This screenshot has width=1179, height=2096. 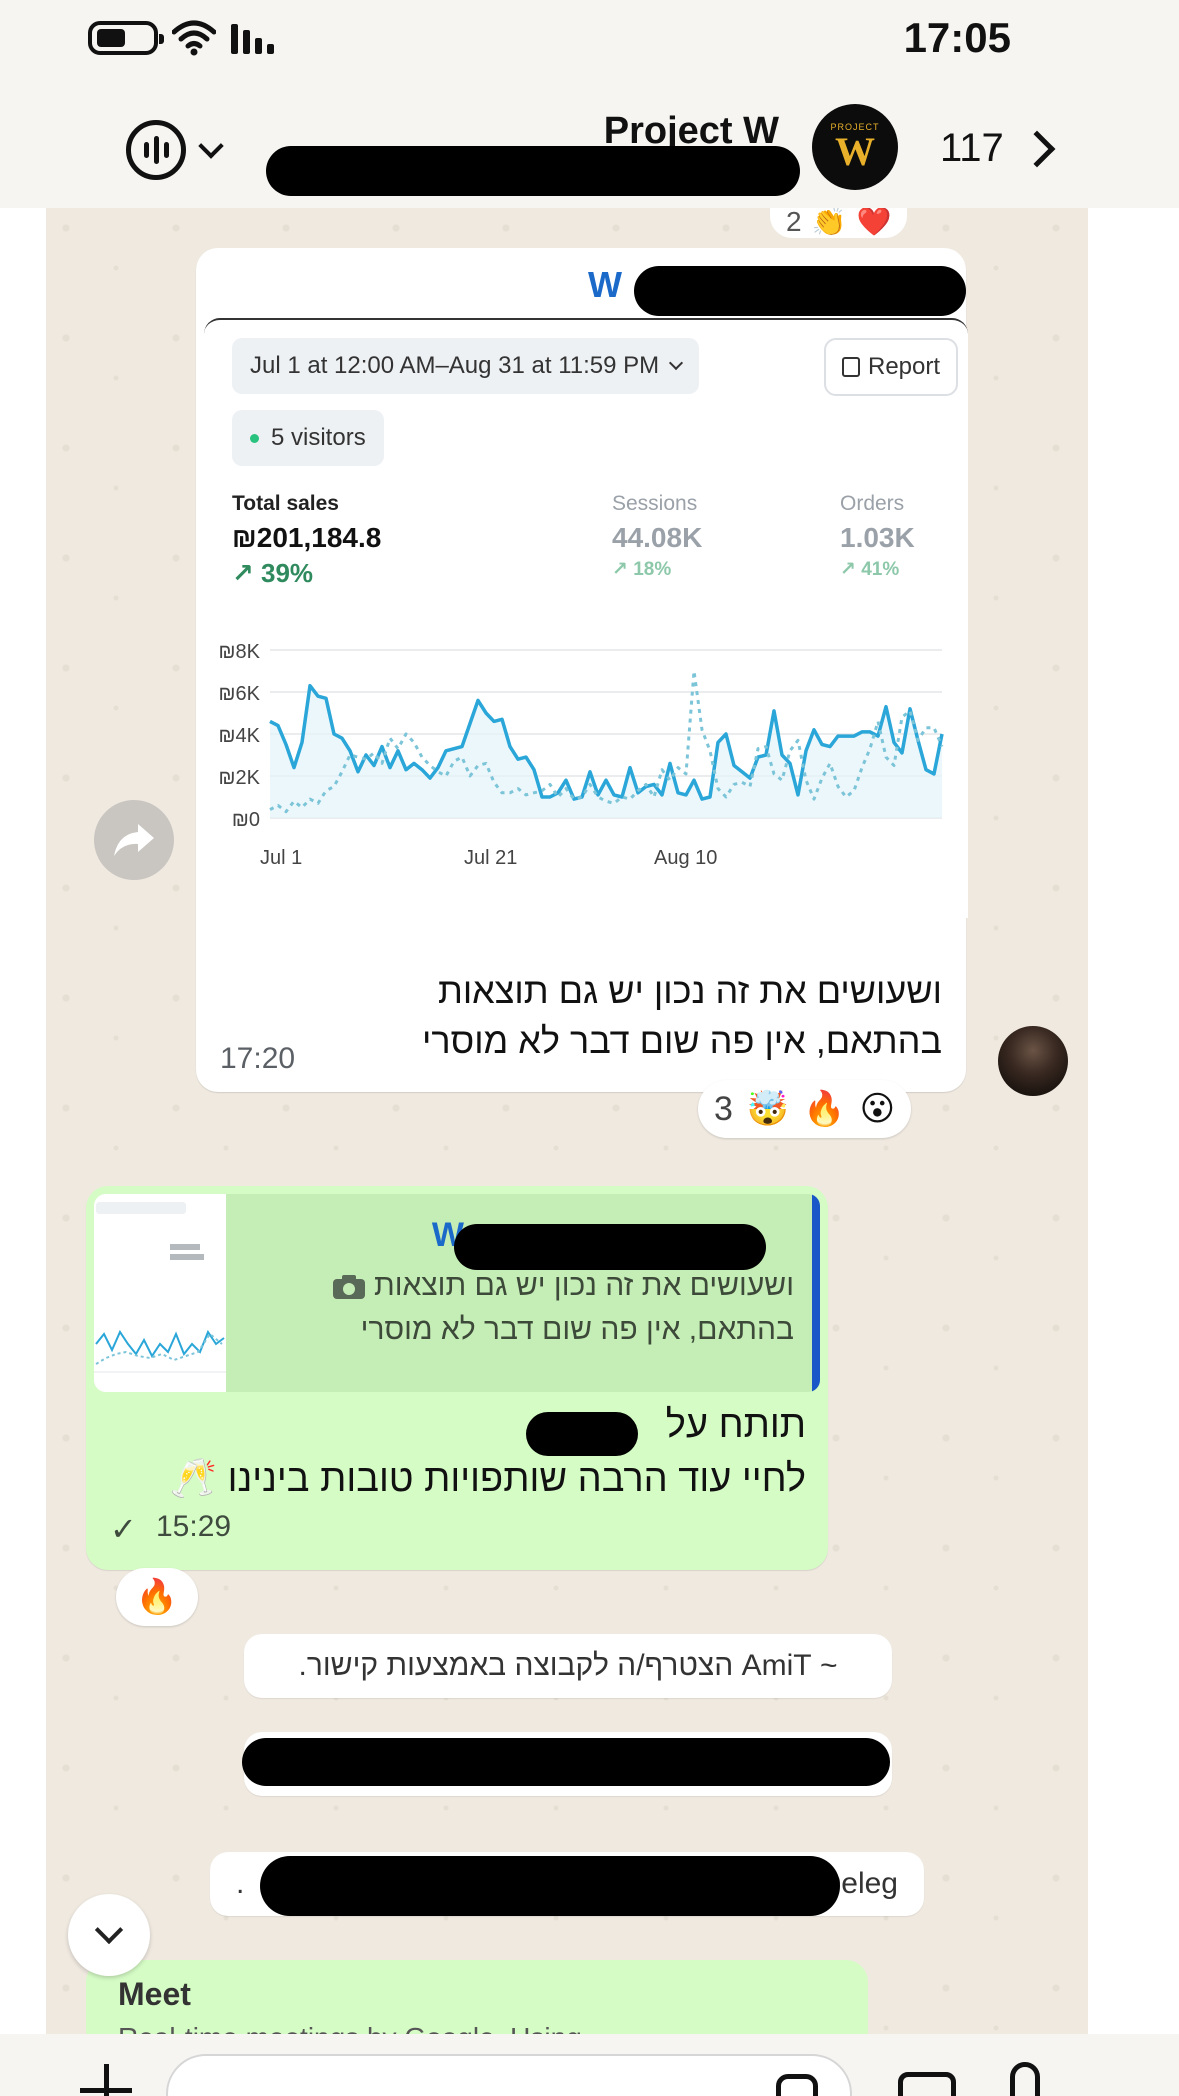 What do you see at coordinates (642, 569) in the screenshot?
I see `metric-change: ↗ 18%` at bounding box center [642, 569].